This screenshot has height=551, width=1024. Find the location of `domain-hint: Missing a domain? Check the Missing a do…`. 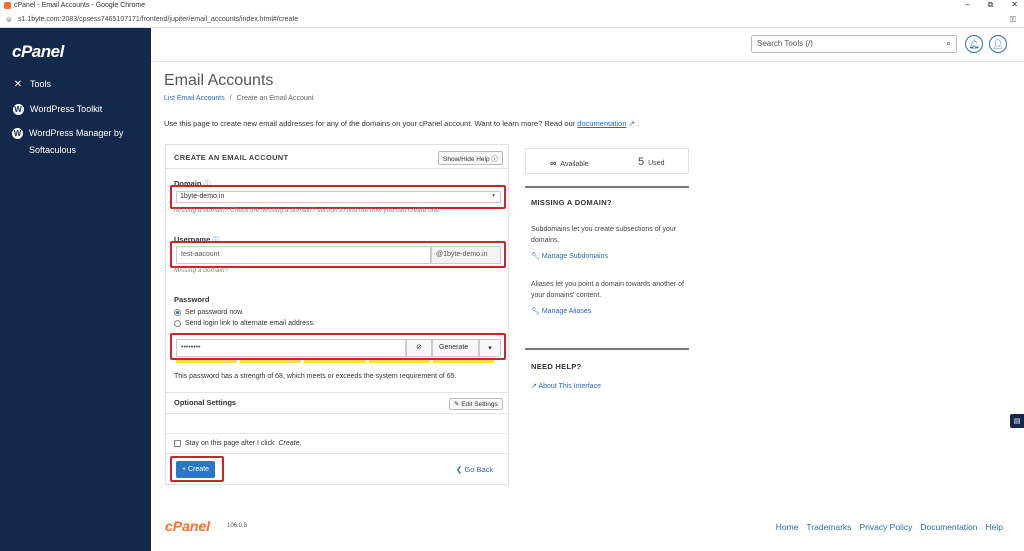

domain-hint: Missing a domain? Check the Missing a do… is located at coordinates (307, 210).